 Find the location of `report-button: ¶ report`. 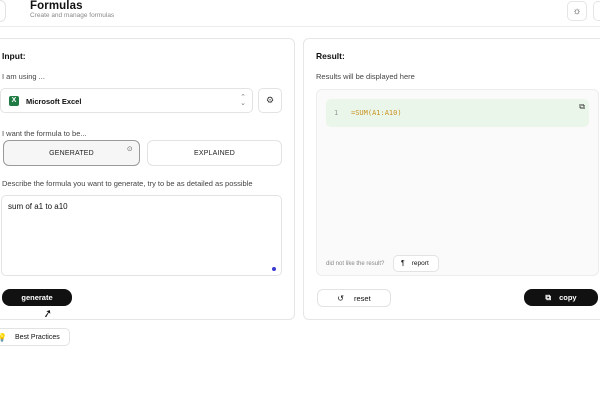

report-button: ¶ report is located at coordinates (416, 263).